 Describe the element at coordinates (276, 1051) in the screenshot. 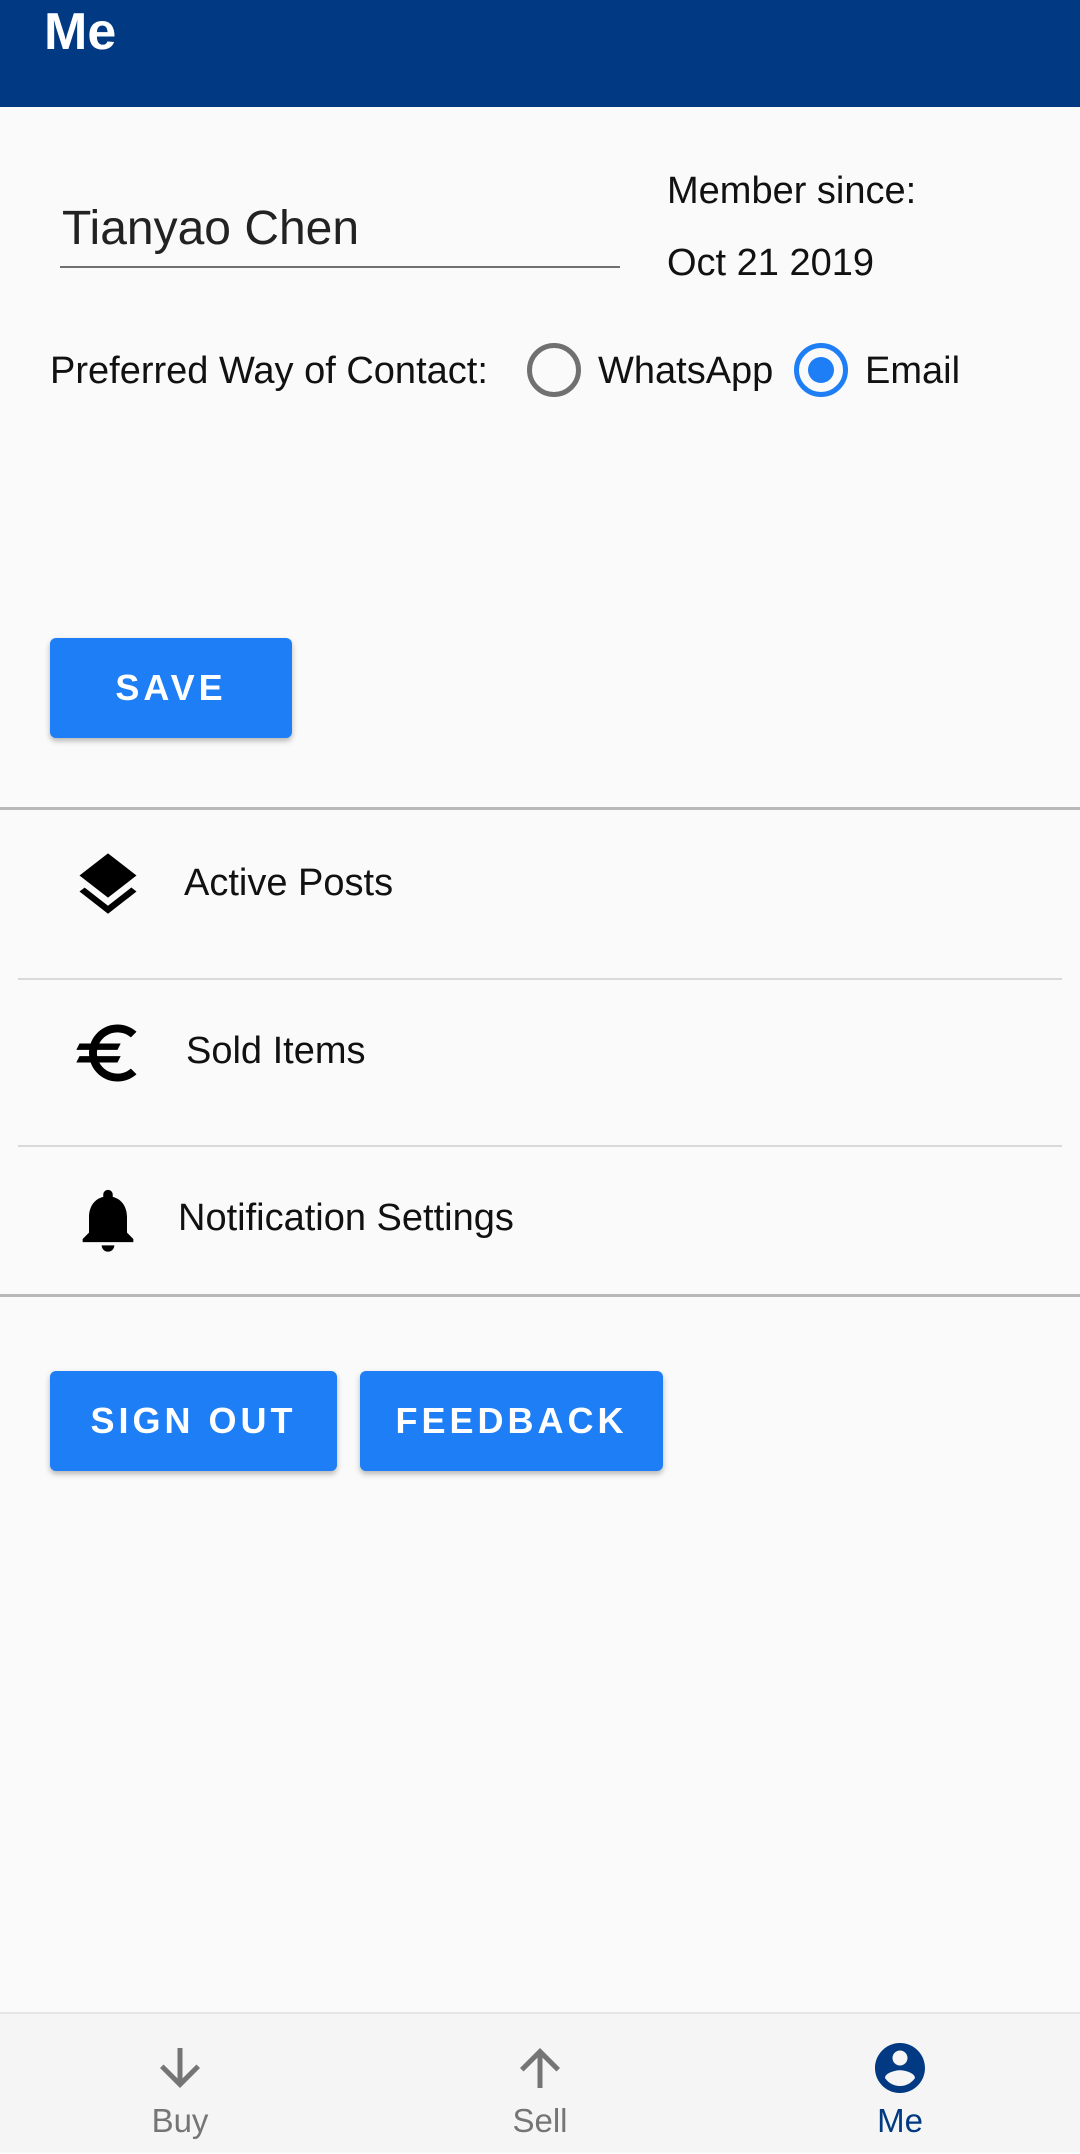

I see `menu-item-label: Sold Items` at that location.